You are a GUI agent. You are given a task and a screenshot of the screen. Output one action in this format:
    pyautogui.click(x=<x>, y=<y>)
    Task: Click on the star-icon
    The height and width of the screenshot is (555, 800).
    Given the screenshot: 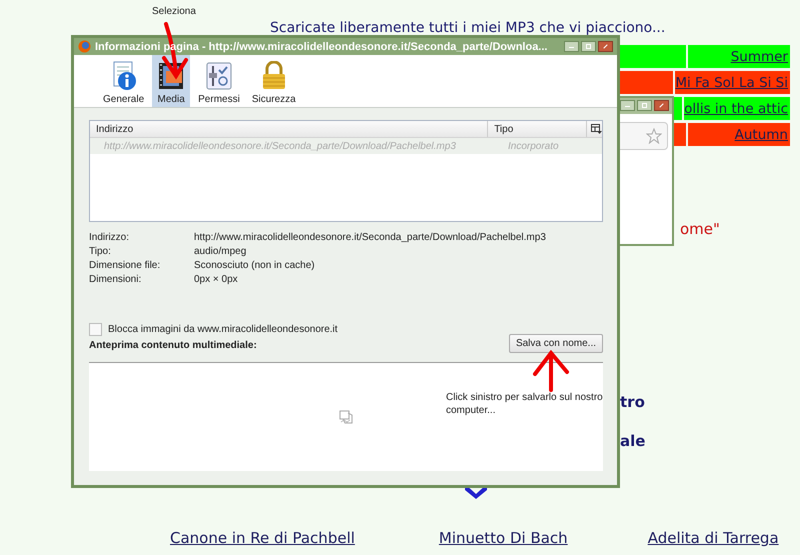 What is the action you would take?
    pyautogui.click(x=654, y=136)
    